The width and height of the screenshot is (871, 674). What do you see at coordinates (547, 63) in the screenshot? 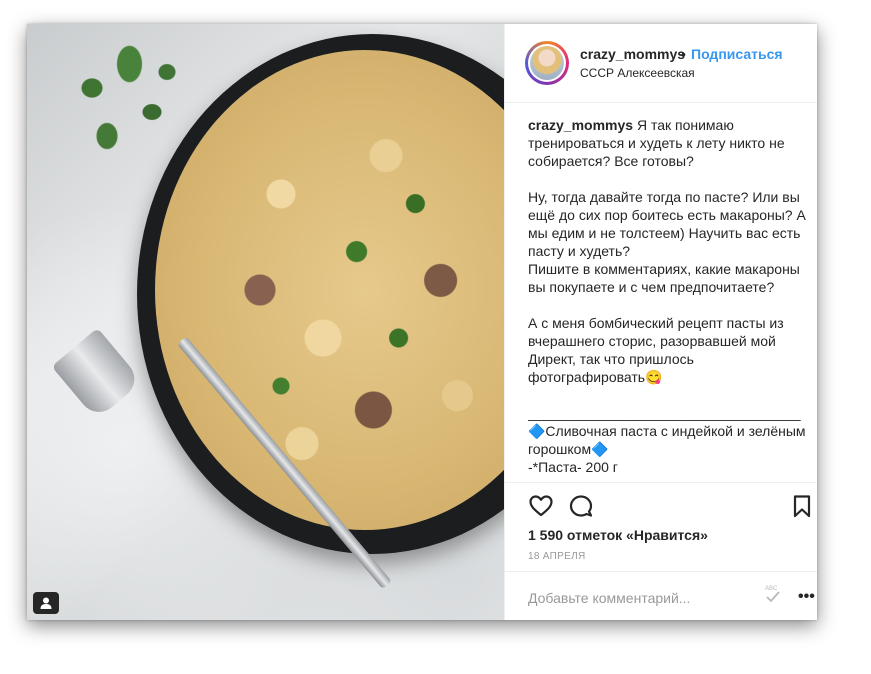
I see `avatar` at bounding box center [547, 63].